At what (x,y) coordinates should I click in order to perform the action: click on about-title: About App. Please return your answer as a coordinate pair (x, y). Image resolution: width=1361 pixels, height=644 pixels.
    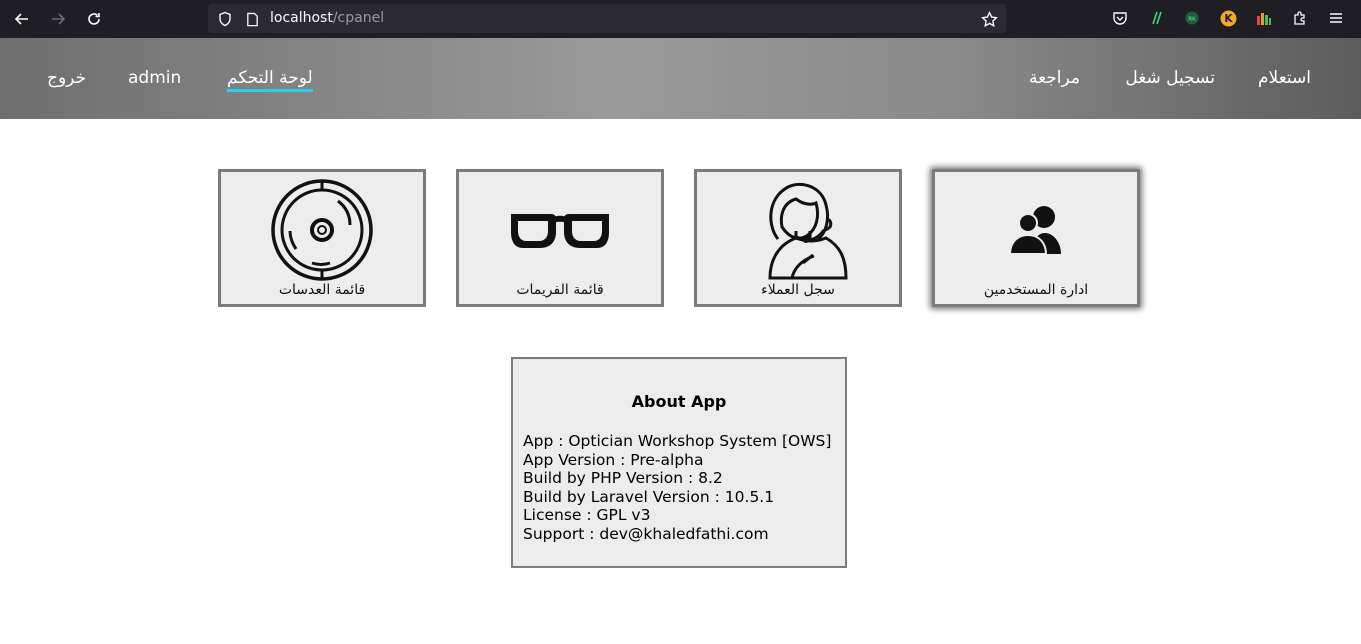
    Looking at the image, I should click on (679, 401).